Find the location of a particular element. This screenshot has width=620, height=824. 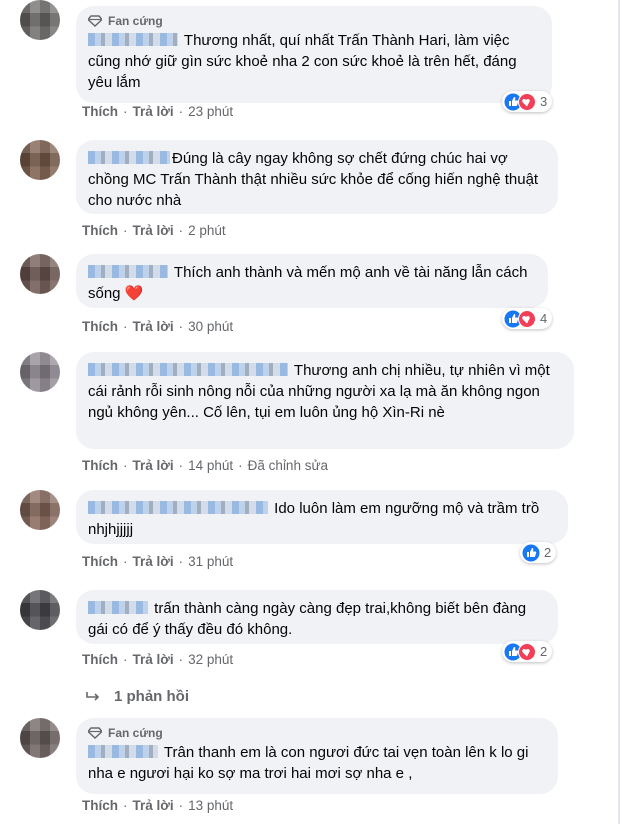

comment-actions: Thích · Trả lời · 2 phút is located at coordinates (154, 230).